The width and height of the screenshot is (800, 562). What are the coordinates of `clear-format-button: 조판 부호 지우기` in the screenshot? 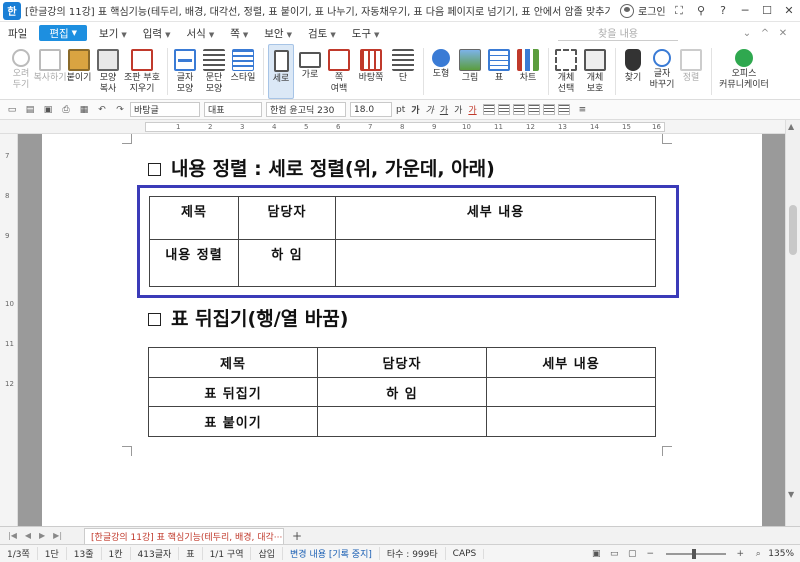 It's located at (142, 71).